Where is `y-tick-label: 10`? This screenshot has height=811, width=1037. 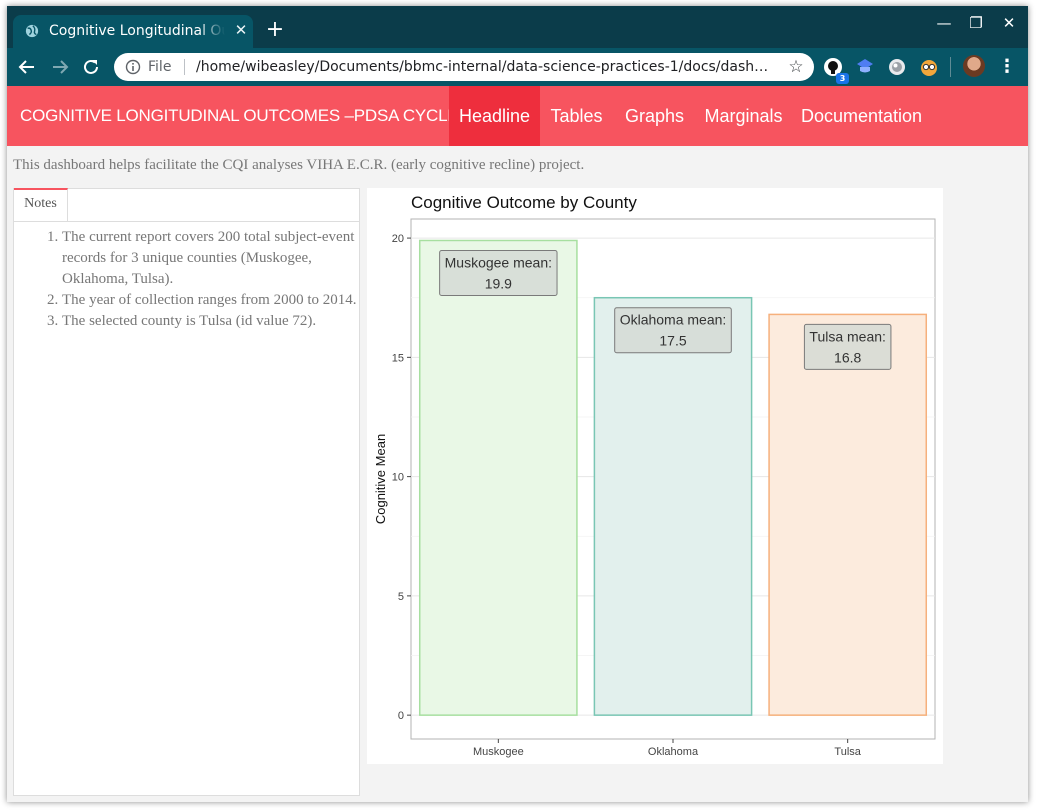 y-tick-label: 10 is located at coordinates (398, 478).